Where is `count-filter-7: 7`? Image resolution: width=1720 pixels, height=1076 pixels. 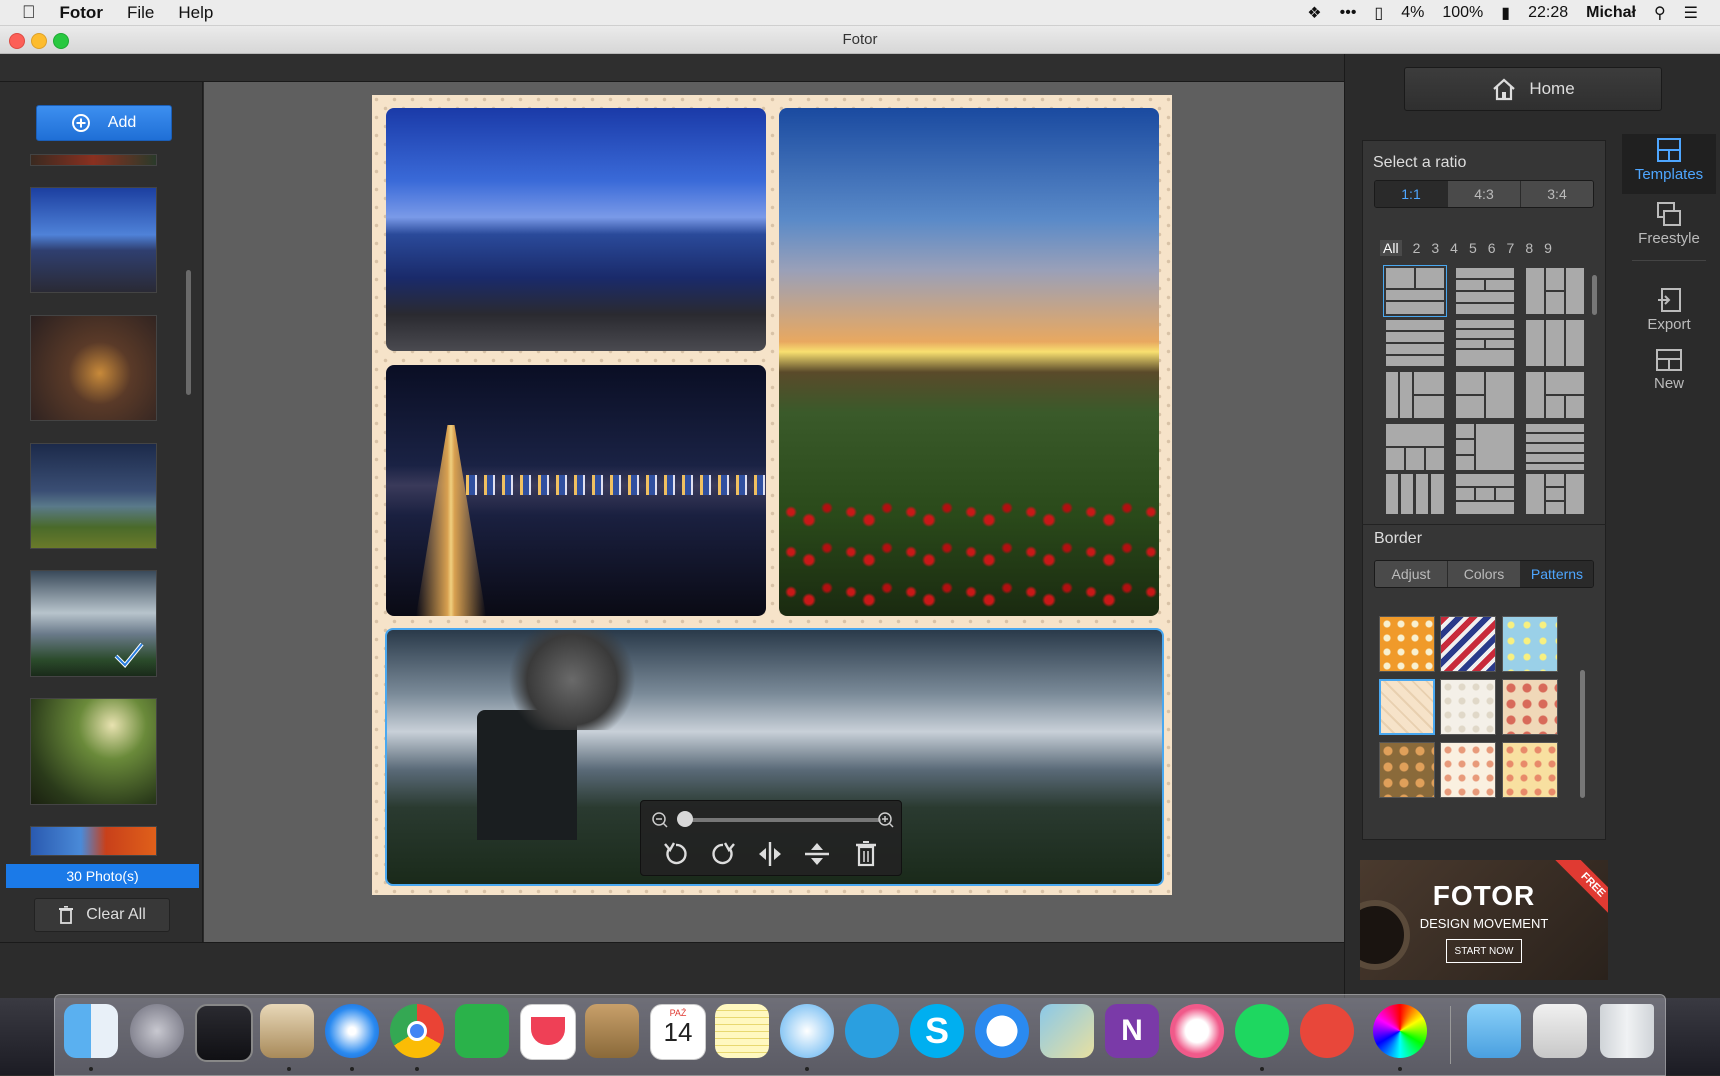
count-filter-7: 7 is located at coordinates (1511, 248).